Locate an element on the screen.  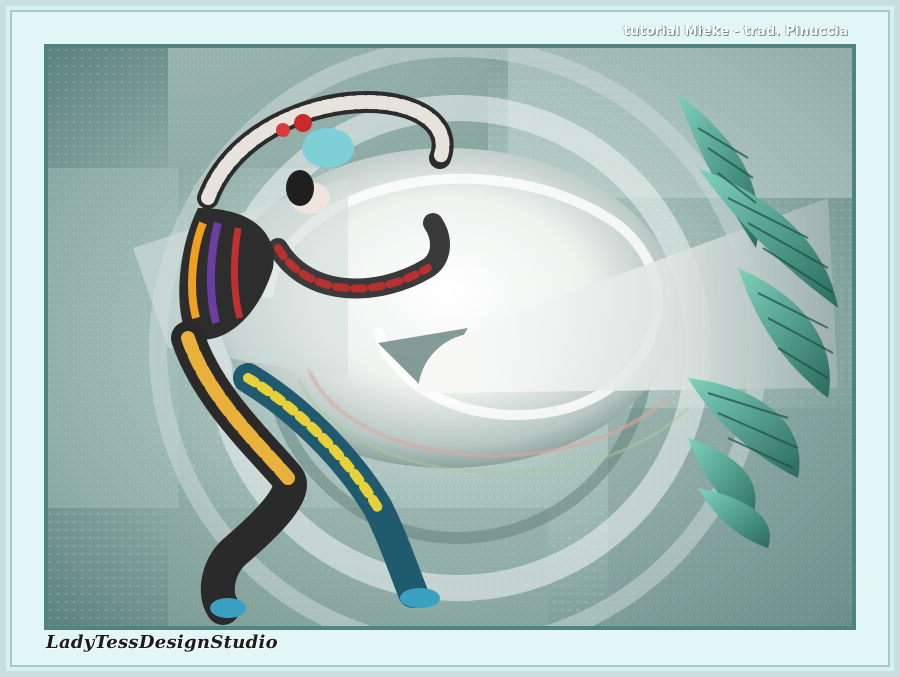
right-shoe is located at coordinates (420, 598).